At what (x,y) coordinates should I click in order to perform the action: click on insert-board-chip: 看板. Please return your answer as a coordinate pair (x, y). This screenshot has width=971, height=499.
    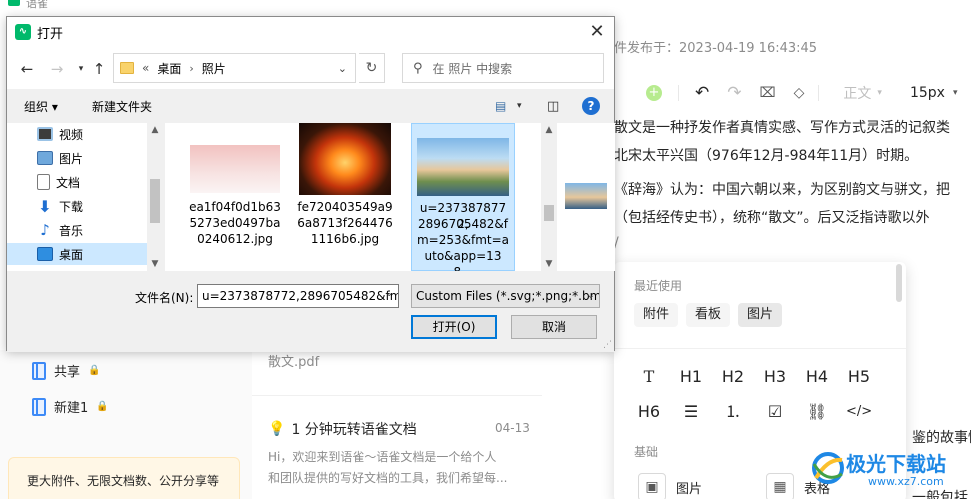
    Looking at the image, I should click on (708, 315).